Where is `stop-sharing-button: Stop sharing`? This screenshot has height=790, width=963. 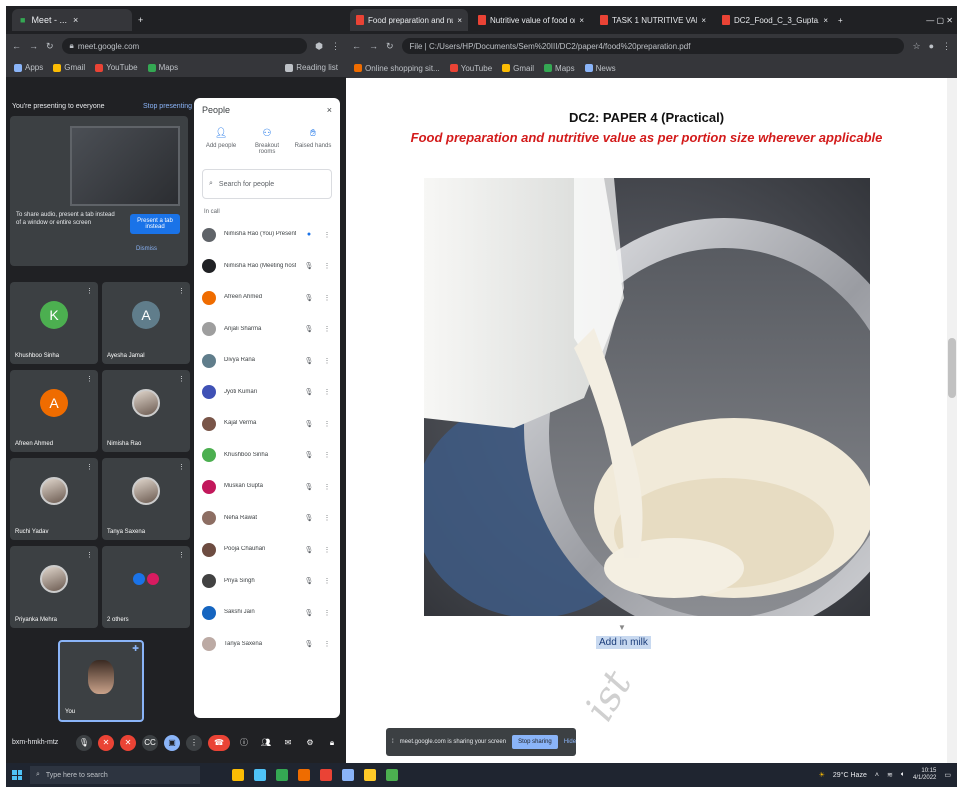
stop-sharing-button: Stop sharing is located at coordinates (535, 742).